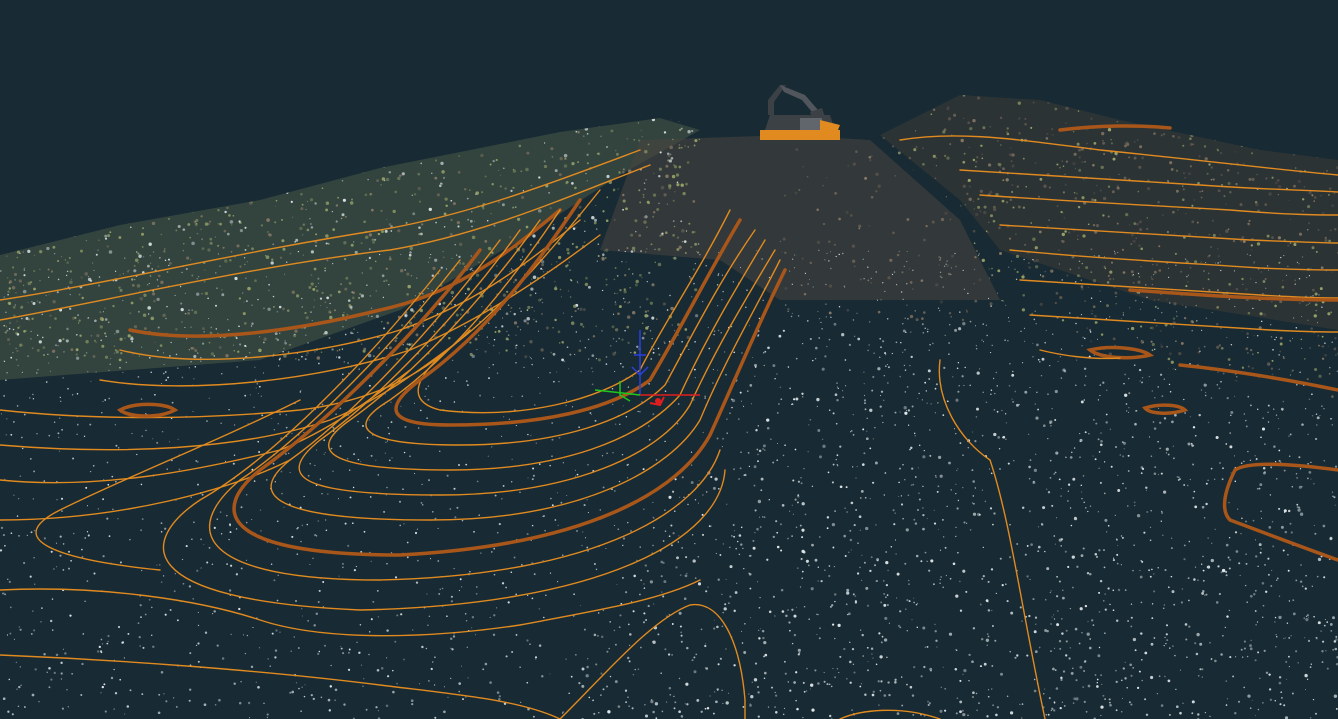 The image size is (1338, 719). I want to click on excavator-icon, so click(800, 112).